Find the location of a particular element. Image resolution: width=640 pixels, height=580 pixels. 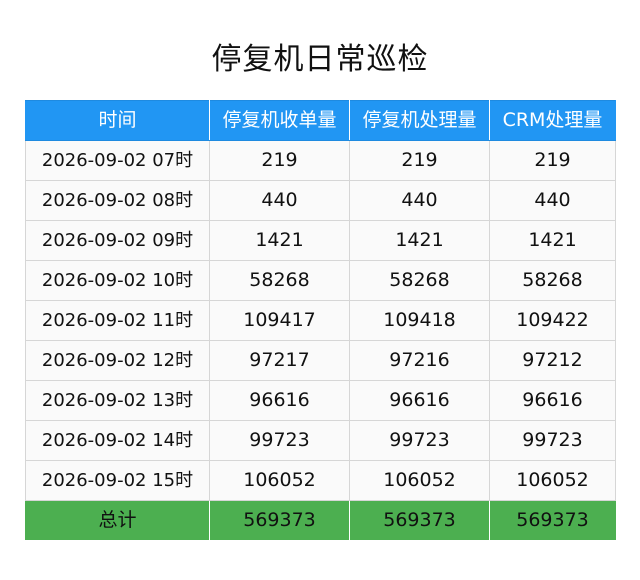

processed-count-cell: 97216 is located at coordinates (419, 360).